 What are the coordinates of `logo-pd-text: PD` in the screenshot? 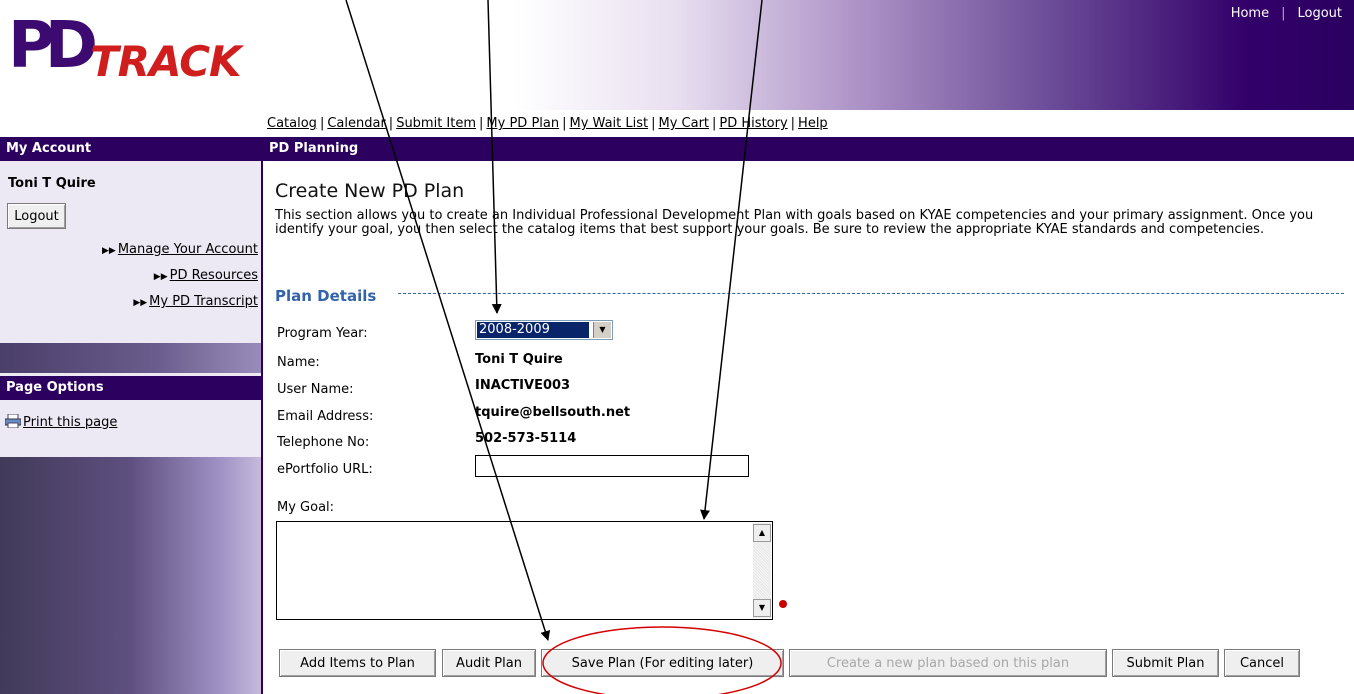 It's located at (53, 46).